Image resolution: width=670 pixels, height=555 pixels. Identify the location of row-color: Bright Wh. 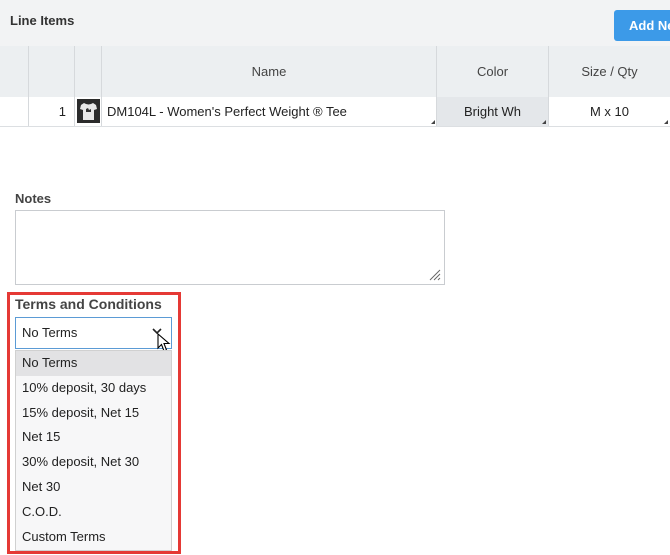
(493, 111).